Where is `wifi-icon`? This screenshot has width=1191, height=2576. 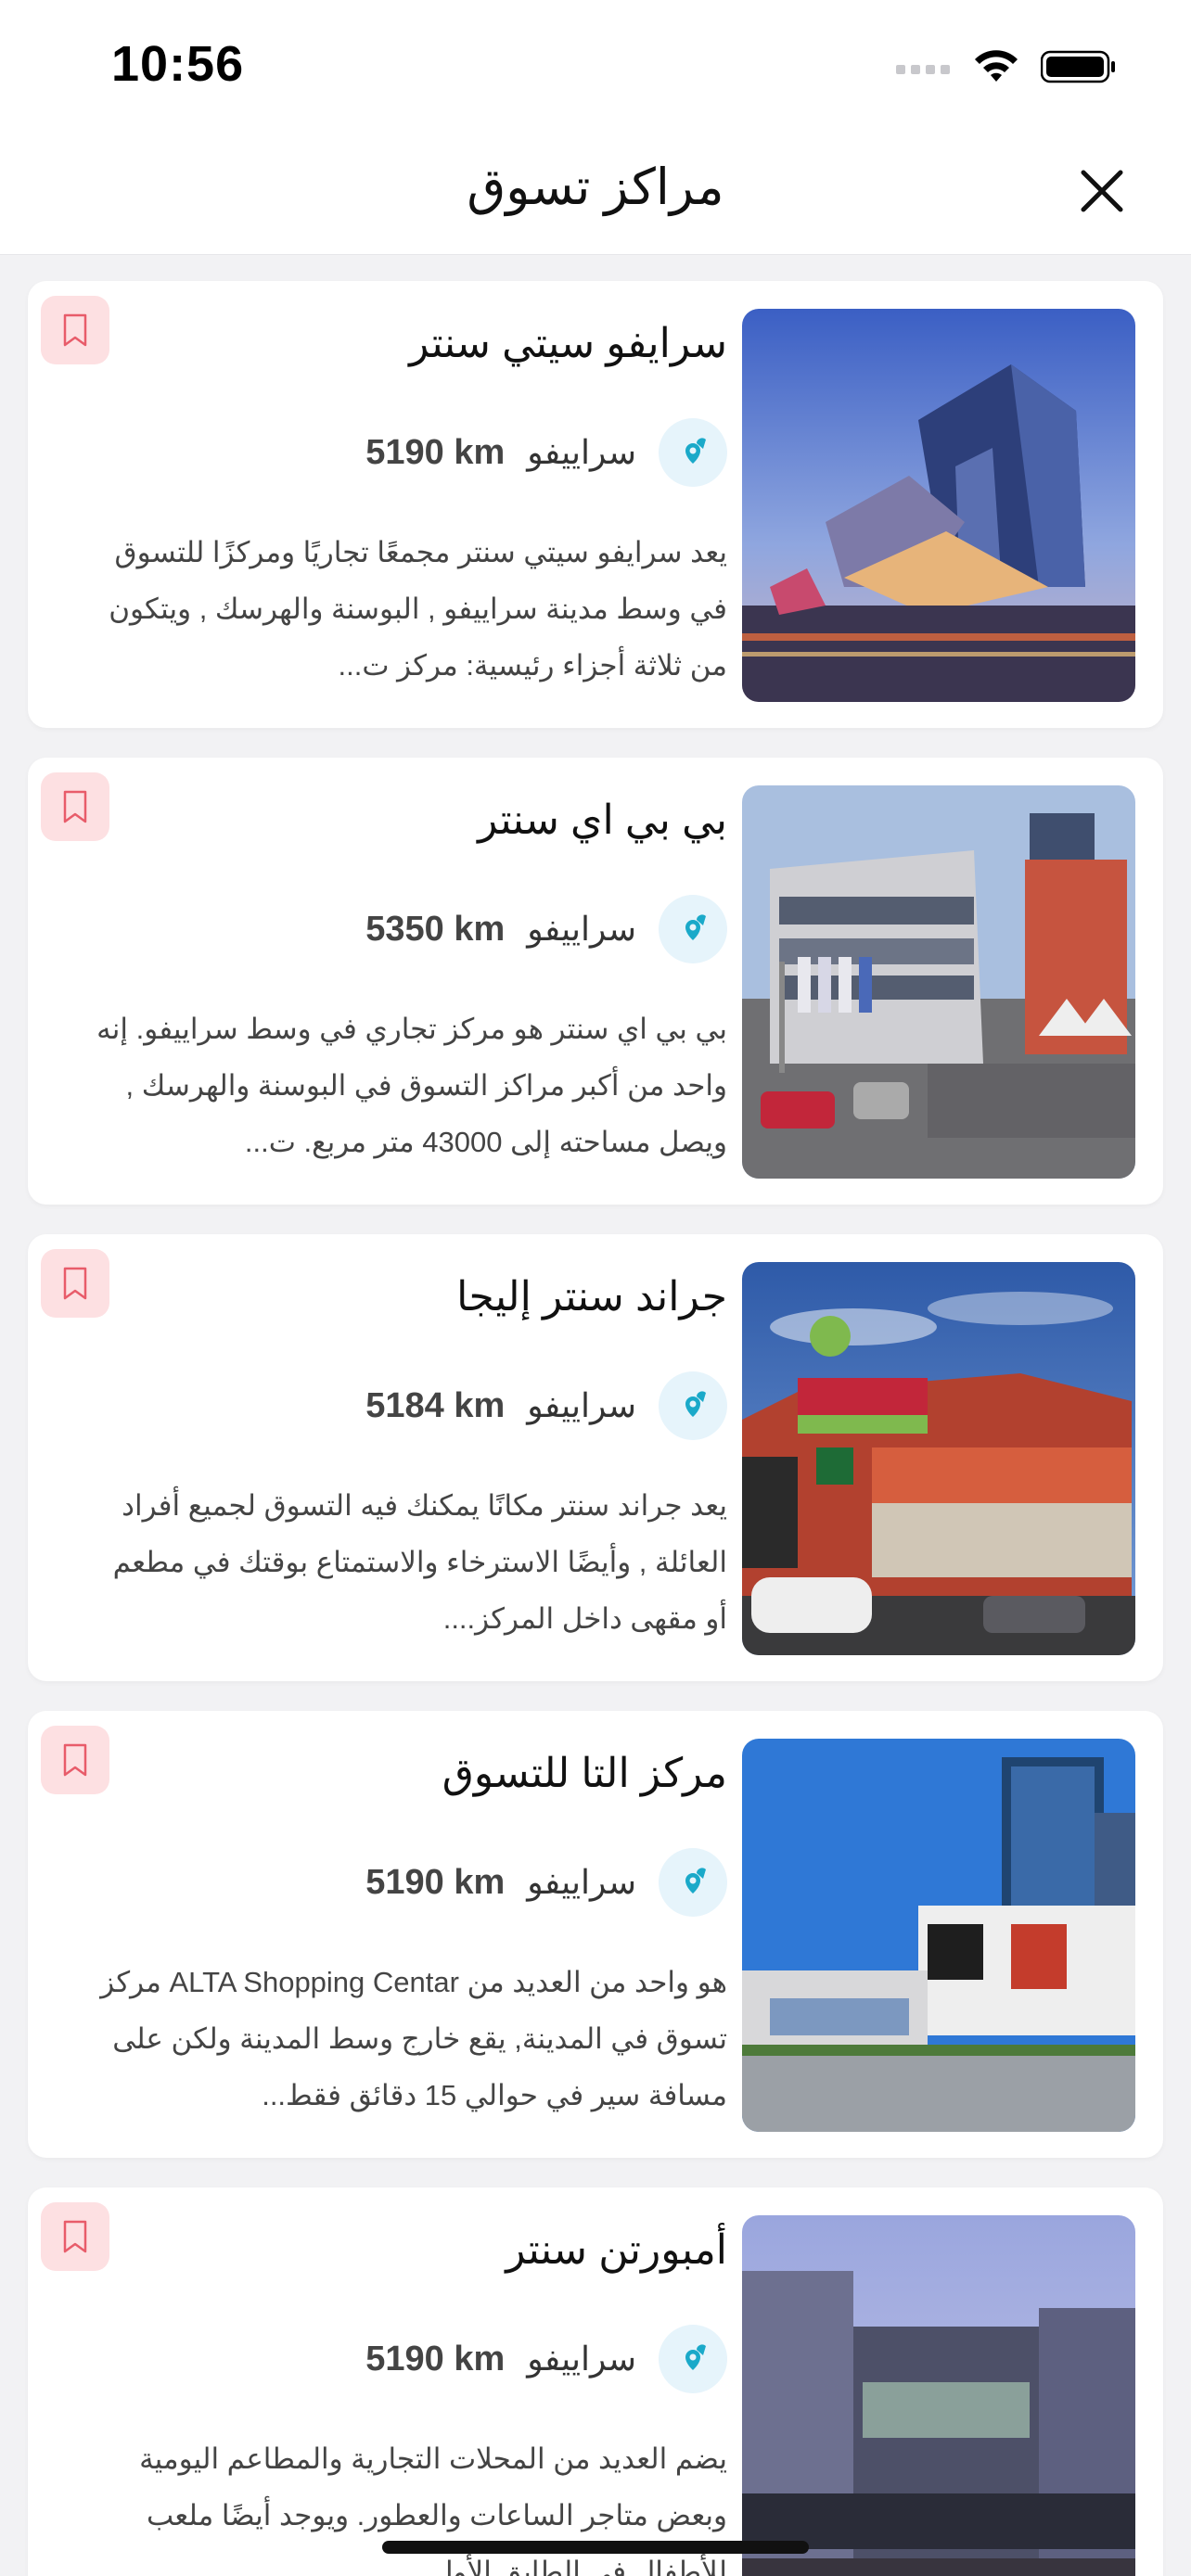
wifi-icon is located at coordinates (996, 66).